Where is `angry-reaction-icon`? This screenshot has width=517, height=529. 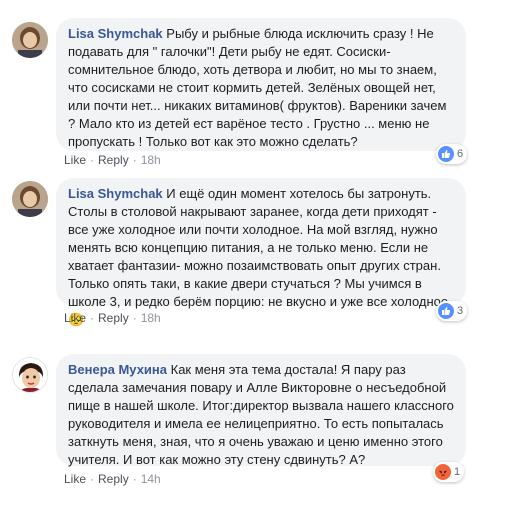 angry-reaction-icon is located at coordinates (443, 472).